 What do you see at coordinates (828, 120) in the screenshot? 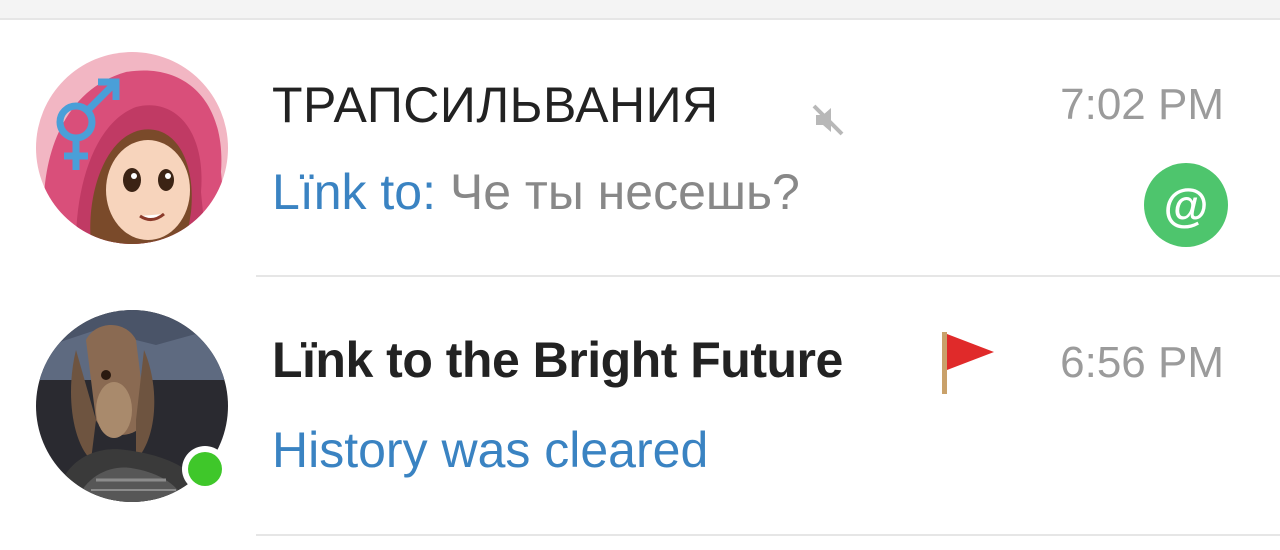
I see `muted-speaker-icon` at bounding box center [828, 120].